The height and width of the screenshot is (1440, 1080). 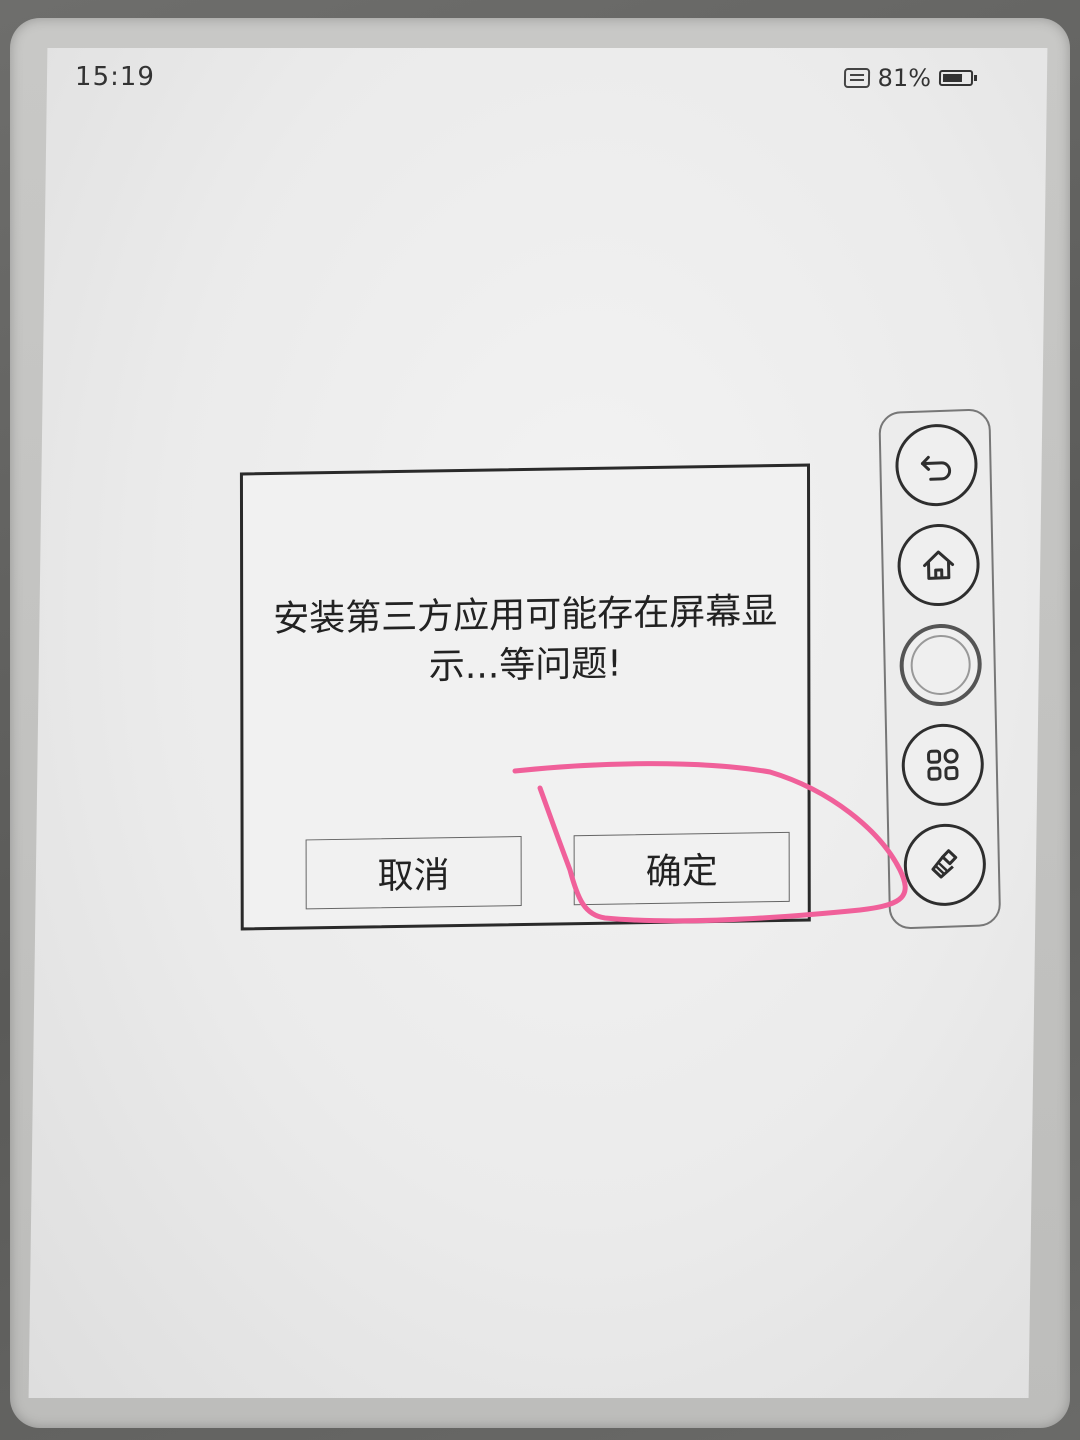 I want to click on clean-button, so click(x=945, y=865).